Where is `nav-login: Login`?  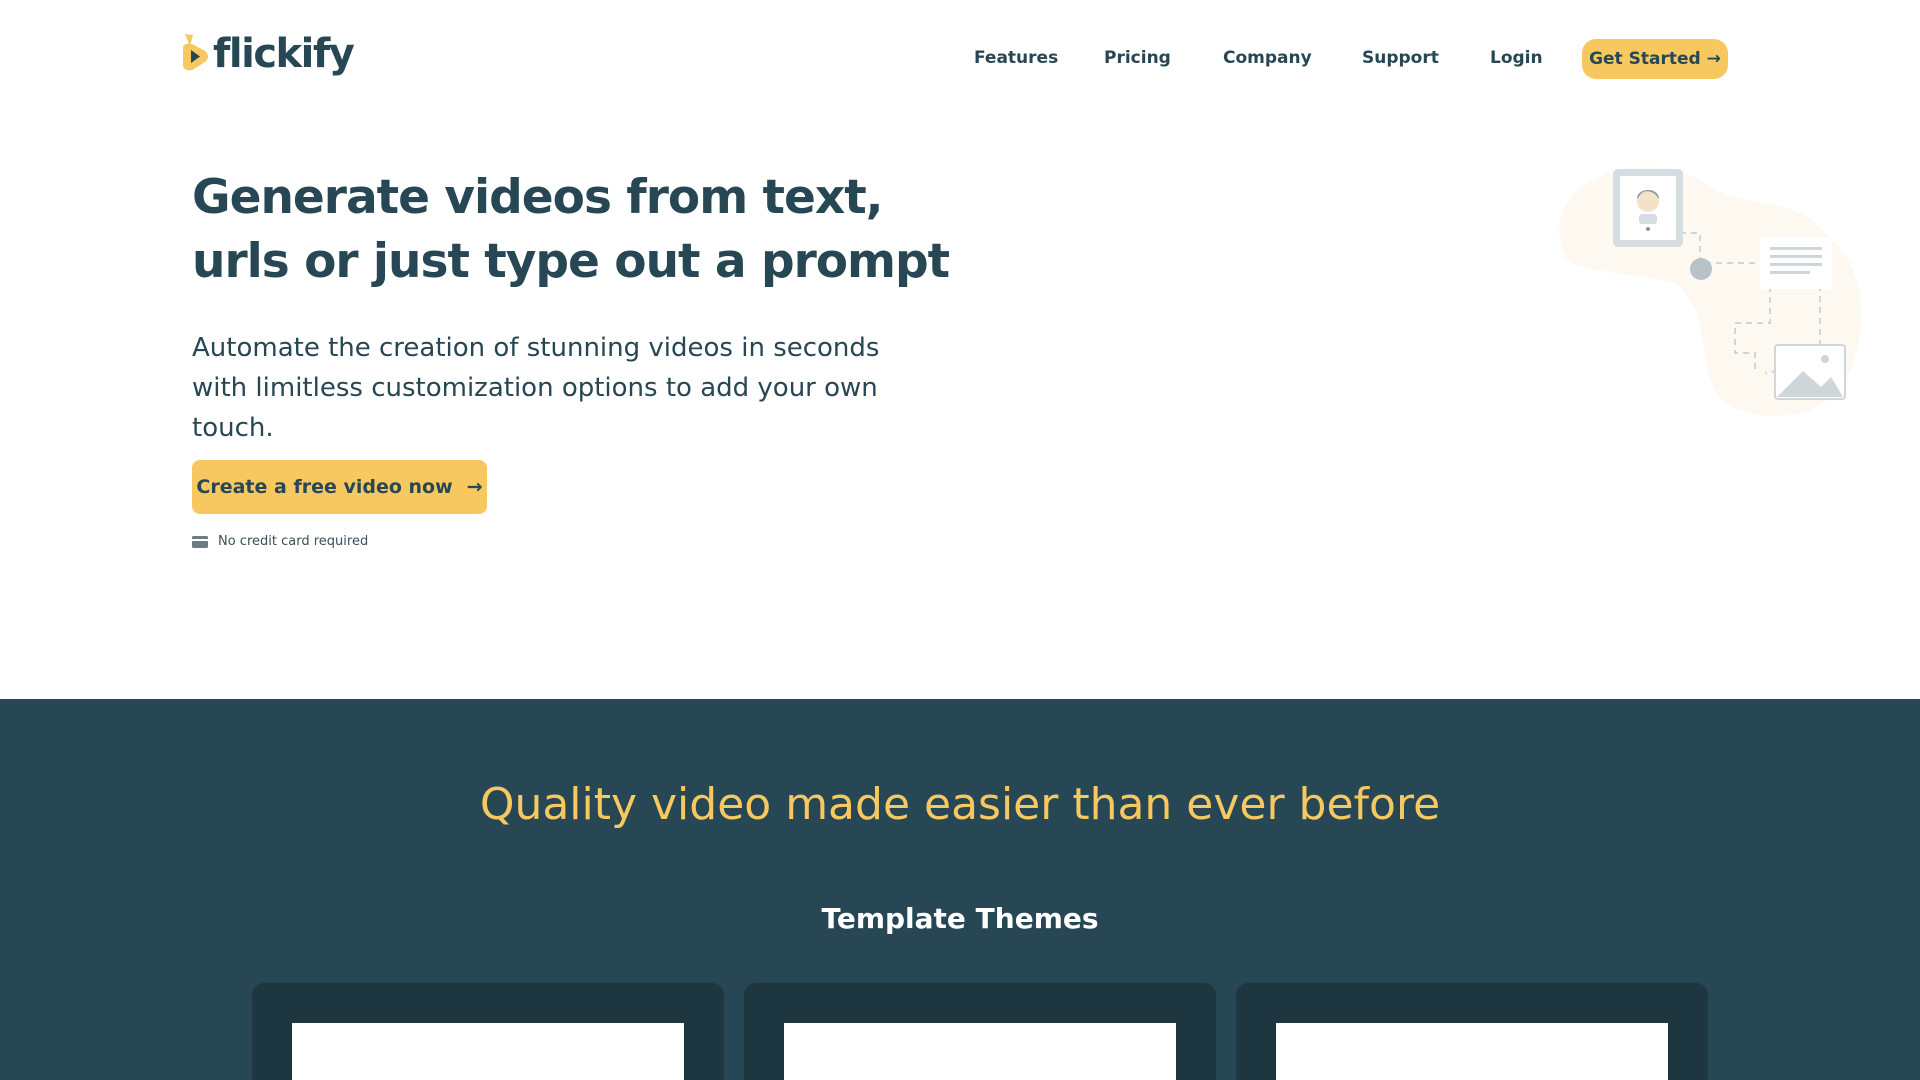 nav-login: Login is located at coordinates (1516, 58).